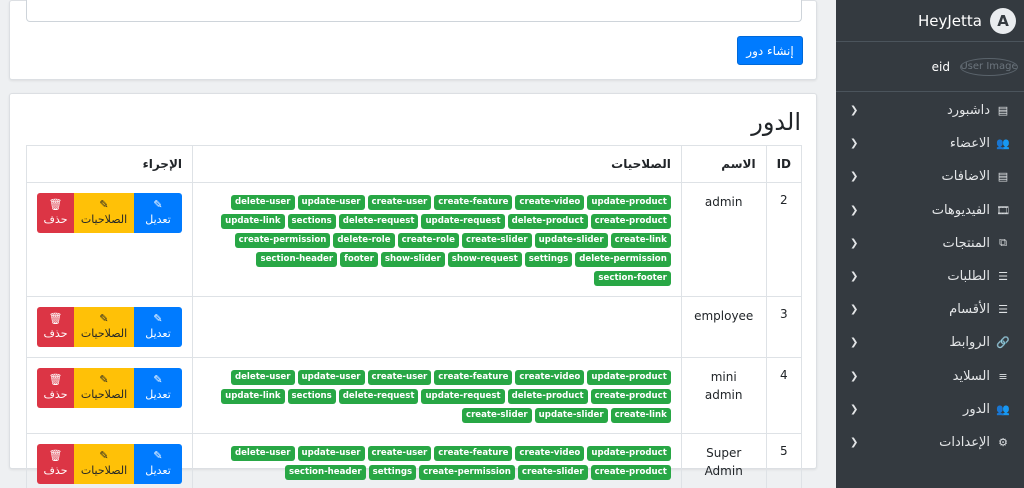  I want to click on permission-badge: update-link, so click(253, 396).